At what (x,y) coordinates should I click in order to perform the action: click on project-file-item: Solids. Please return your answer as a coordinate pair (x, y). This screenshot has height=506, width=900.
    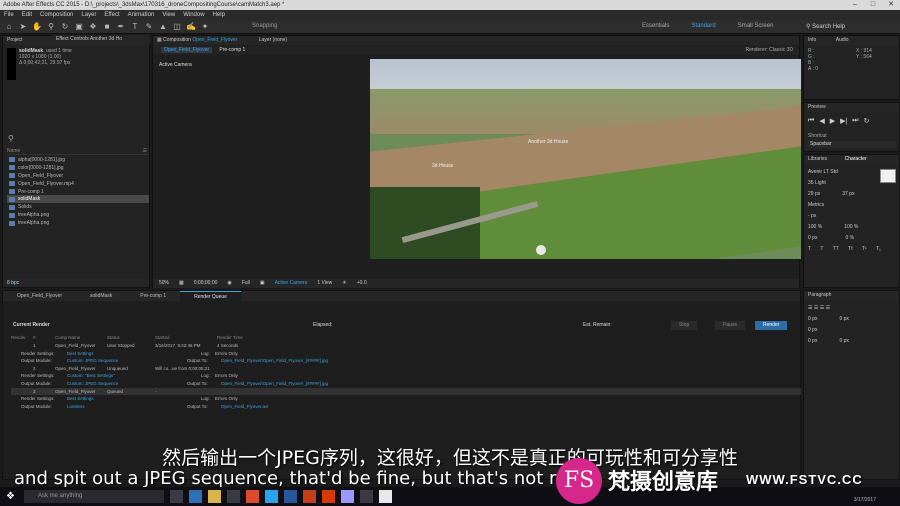
    Looking at the image, I should click on (78, 207).